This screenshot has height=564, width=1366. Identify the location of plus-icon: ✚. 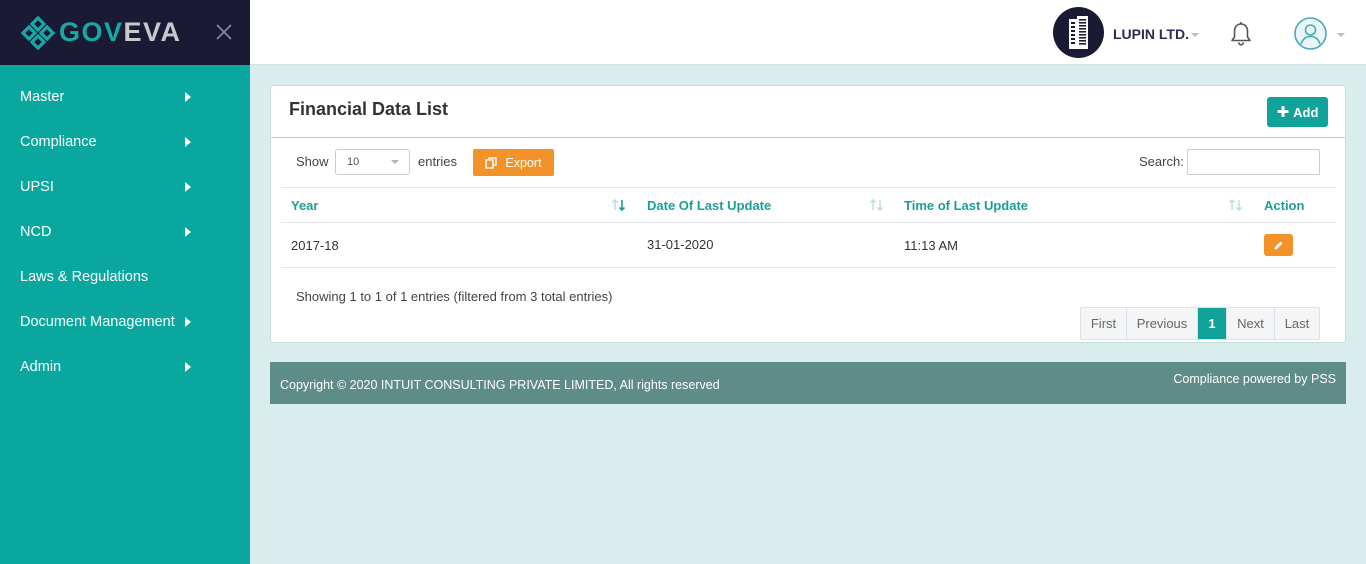
(1283, 112).